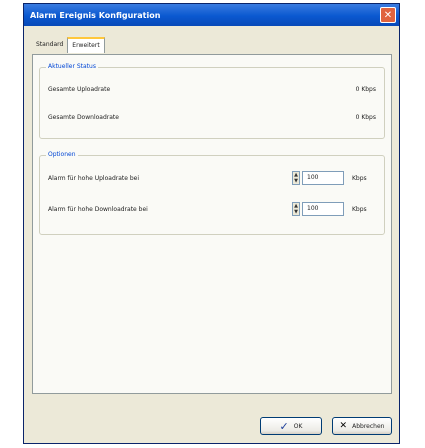  Describe the element at coordinates (211, 15) in the screenshot. I see `title-bar: Alarm Ereignis Konfiguration ✕` at that location.